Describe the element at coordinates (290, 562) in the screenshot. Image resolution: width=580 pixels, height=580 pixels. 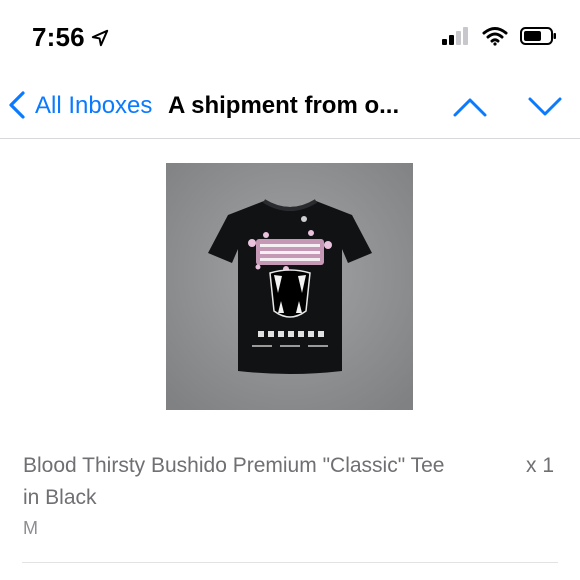
I see `item-divider` at that location.